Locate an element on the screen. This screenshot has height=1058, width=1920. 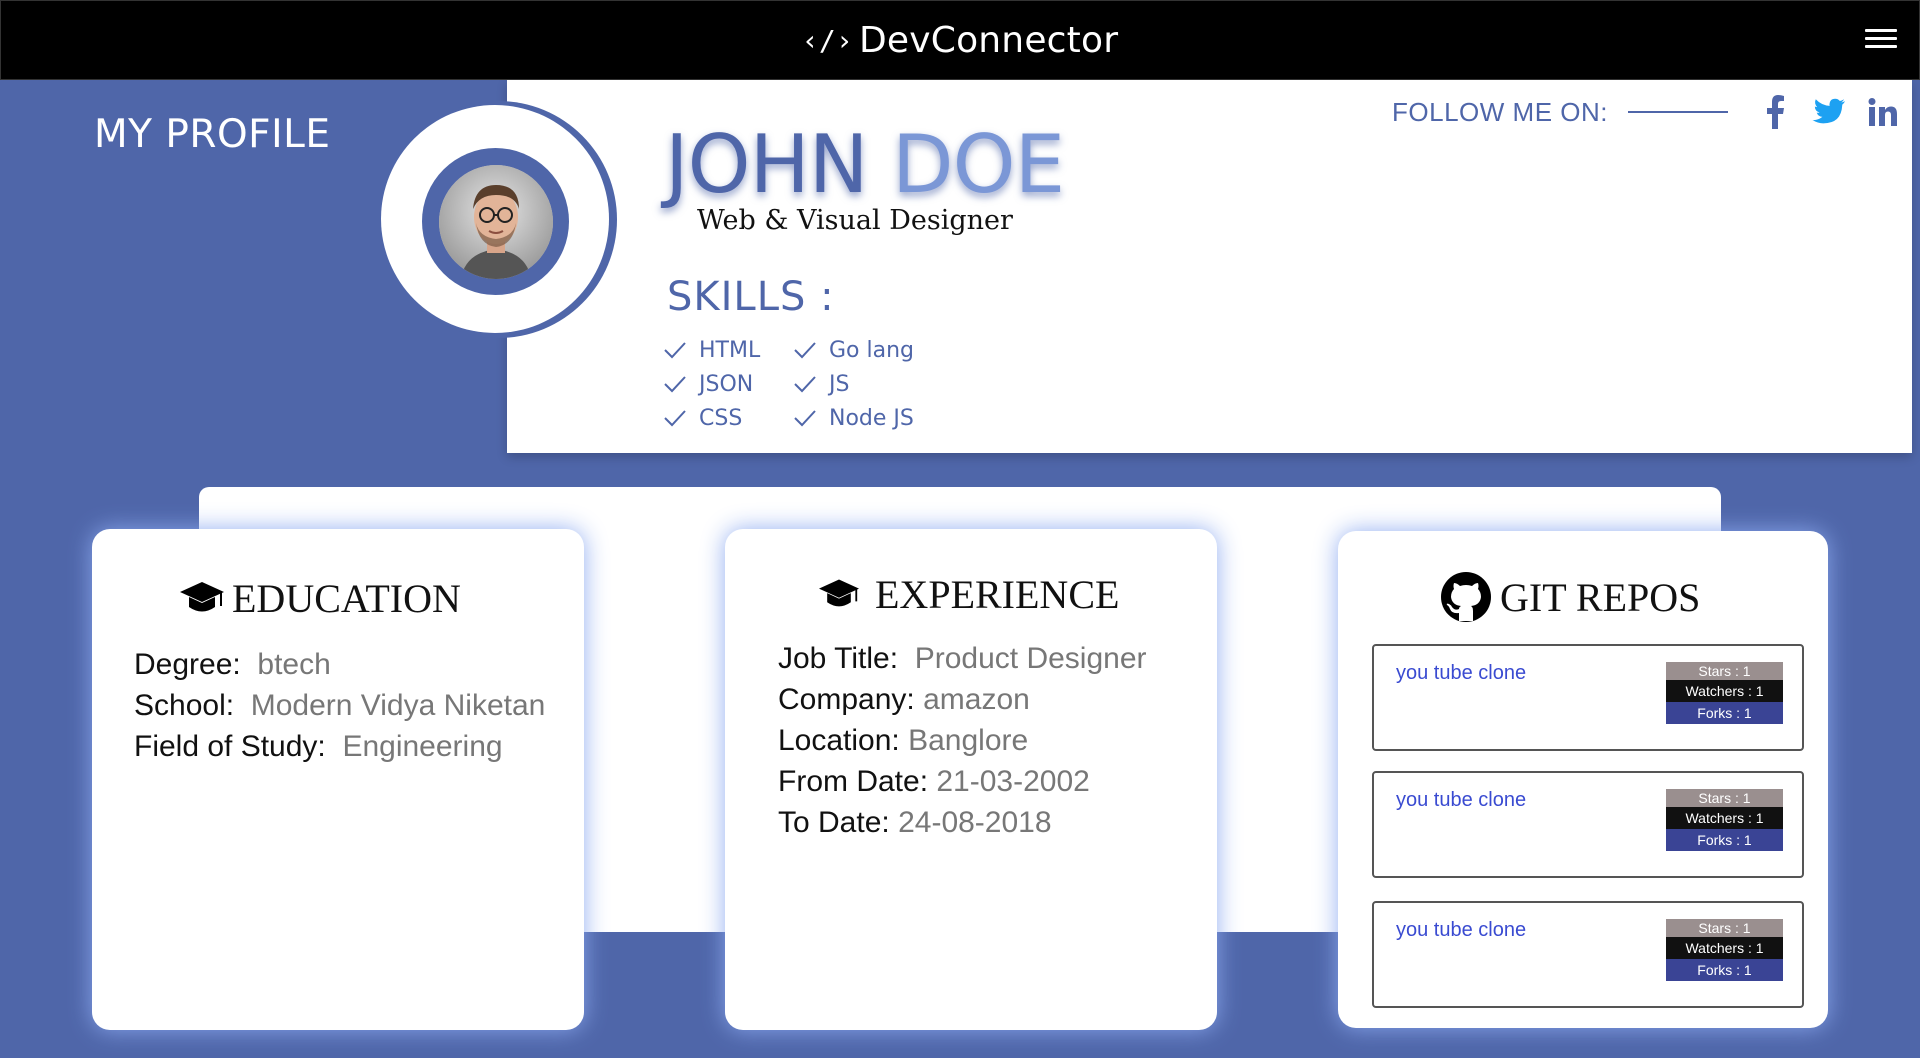
skill-item: Node JS is located at coordinates (858, 418).